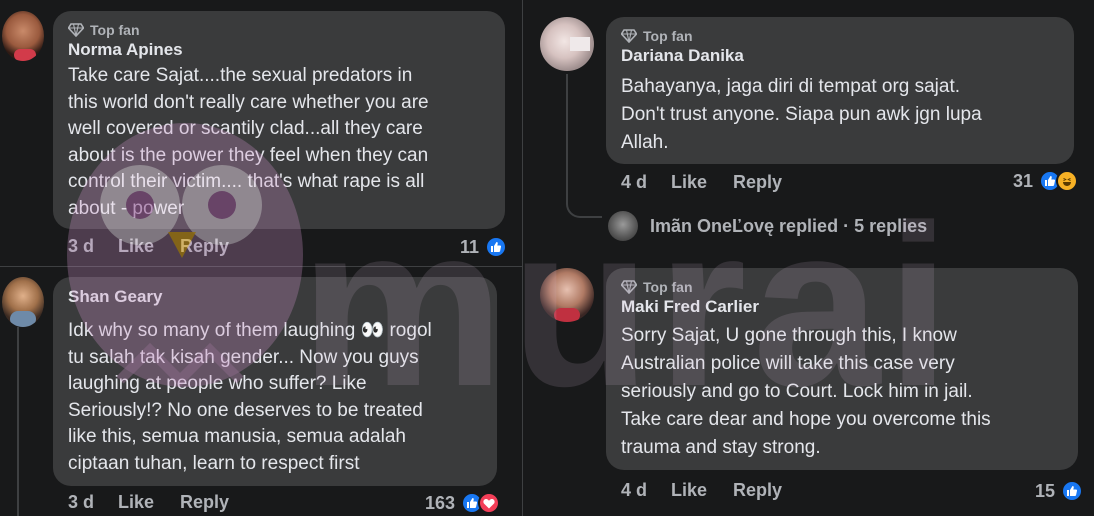 The width and height of the screenshot is (1094, 516). I want to click on comment-actions-3: 4 d Like Reply, so click(701, 182).